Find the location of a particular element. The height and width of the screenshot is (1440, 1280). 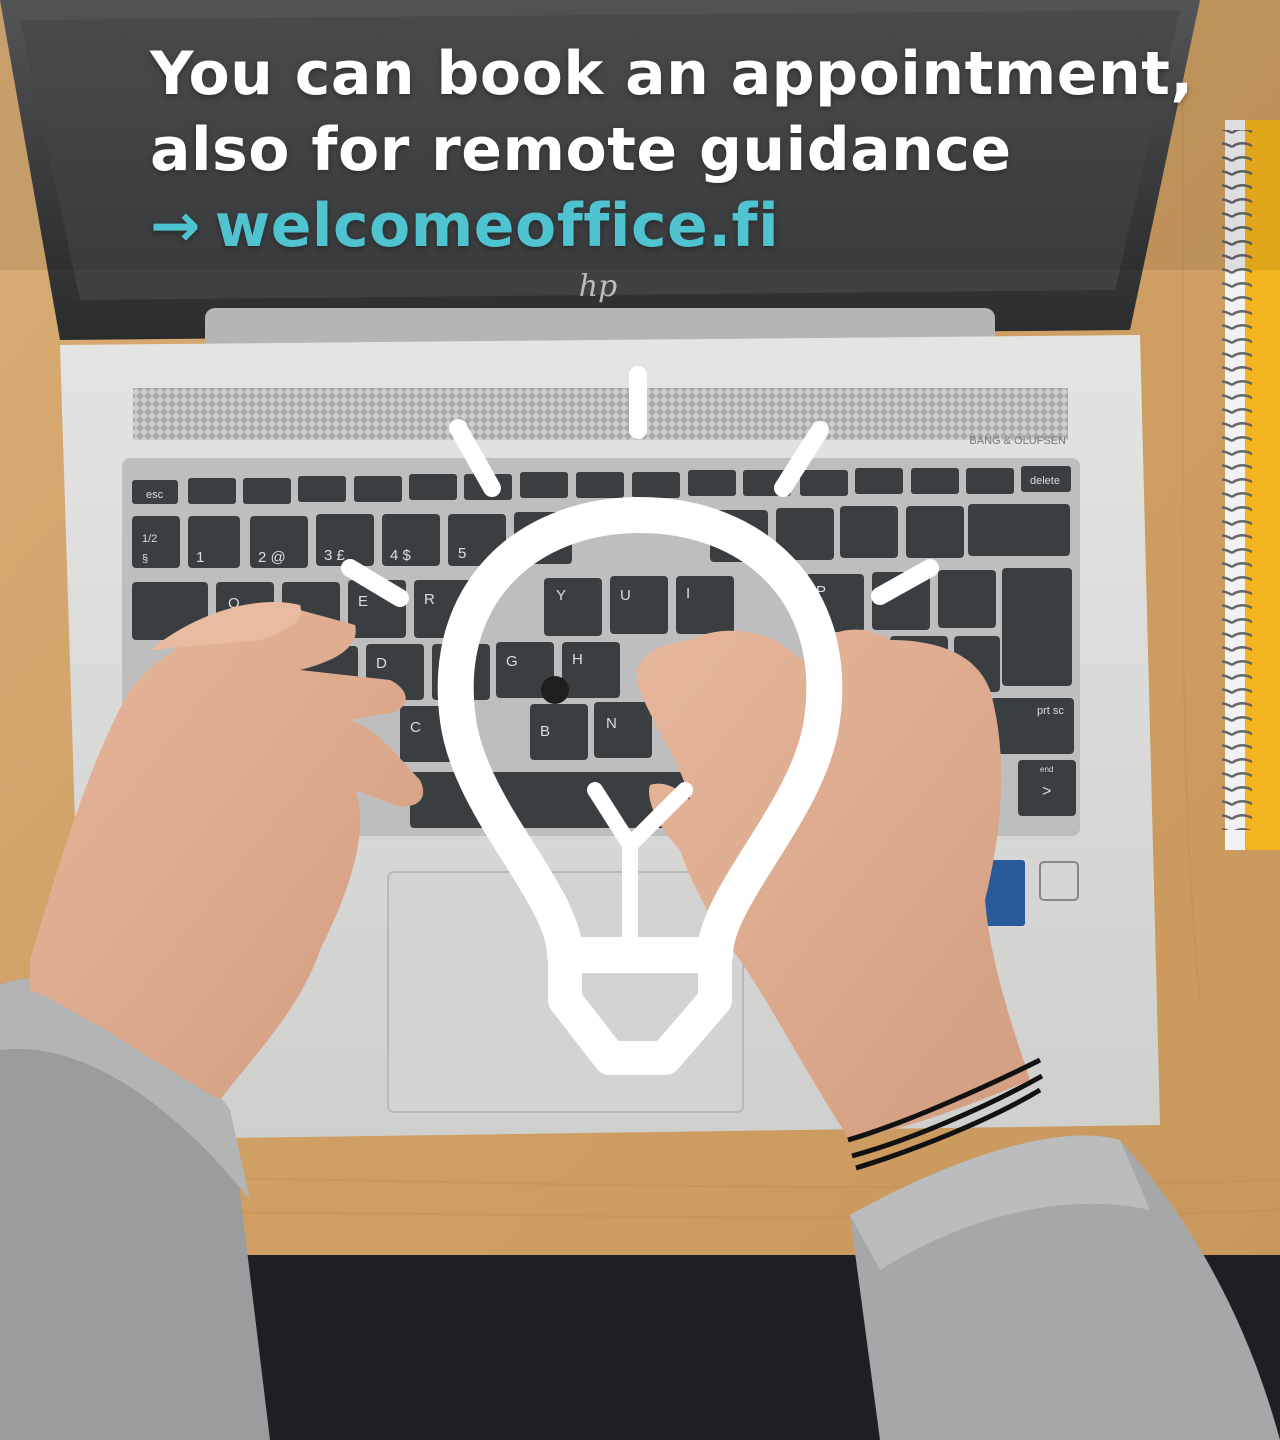

website-link: → welcomeoffice.fi is located at coordinates (650, 226).